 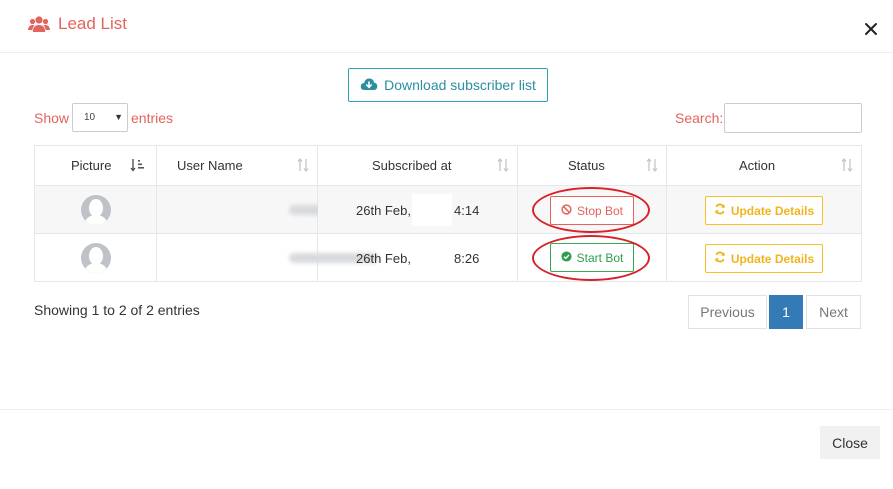 What do you see at coordinates (372, 85) in the screenshot?
I see `cloud-download-icon` at bounding box center [372, 85].